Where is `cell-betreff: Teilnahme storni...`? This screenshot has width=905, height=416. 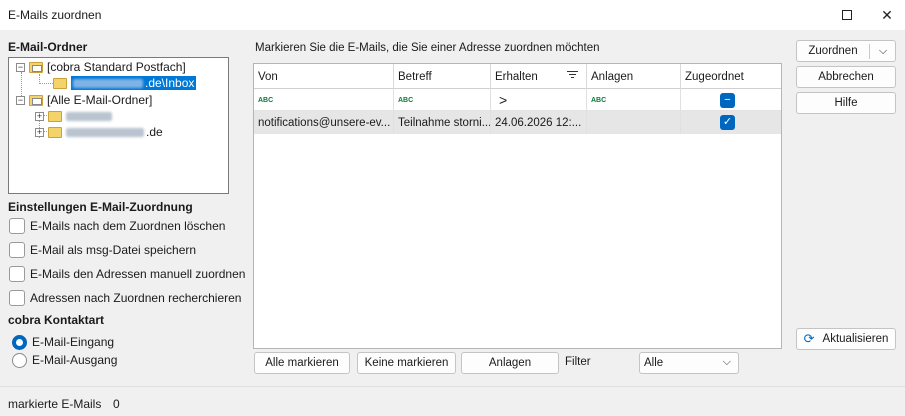
cell-betreff: Teilnahme storni... is located at coordinates (442, 122).